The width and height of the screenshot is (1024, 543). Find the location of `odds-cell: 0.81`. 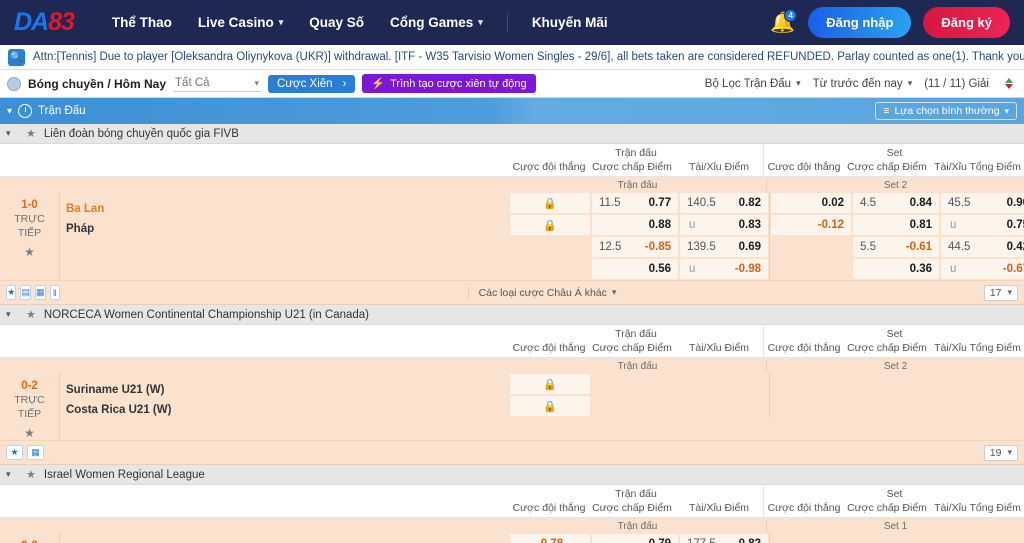

odds-cell: 0.81 is located at coordinates (896, 225).